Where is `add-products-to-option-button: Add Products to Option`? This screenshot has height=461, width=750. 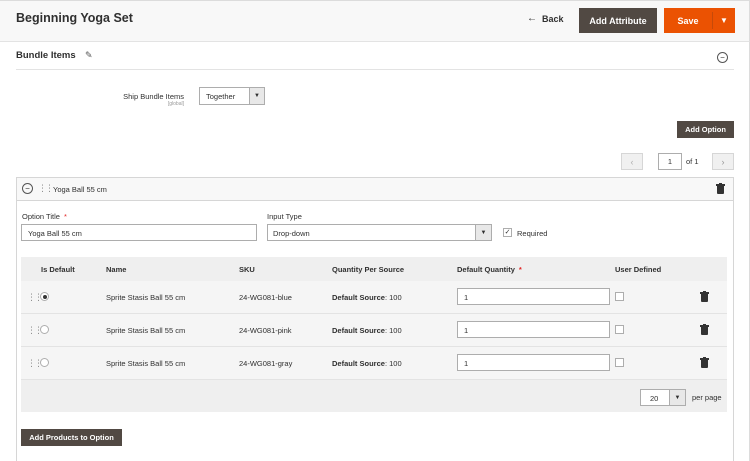
add-products-to-option-button: Add Products to Option is located at coordinates (71, 437).